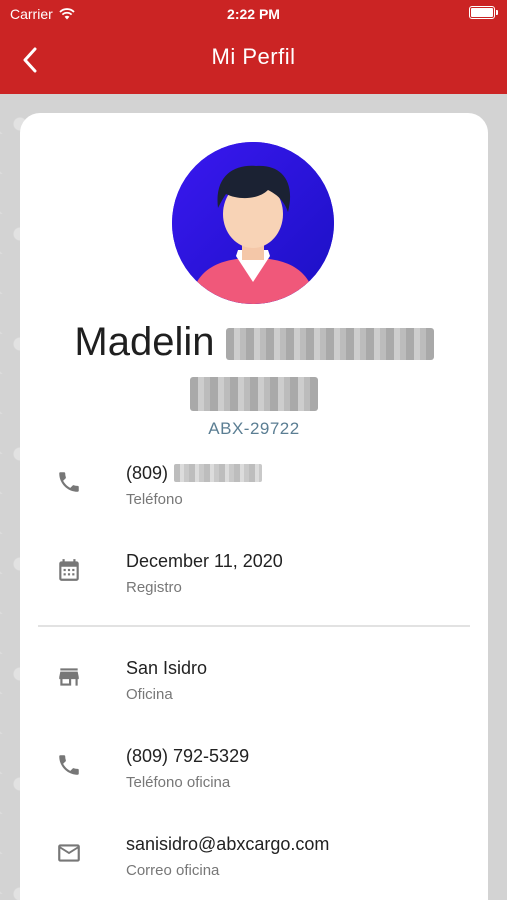 The width and height of the screenshot is (507, 900). I want to click on app-header: Carrier 2:22 PM Mi Perfil, so click(253, 47).